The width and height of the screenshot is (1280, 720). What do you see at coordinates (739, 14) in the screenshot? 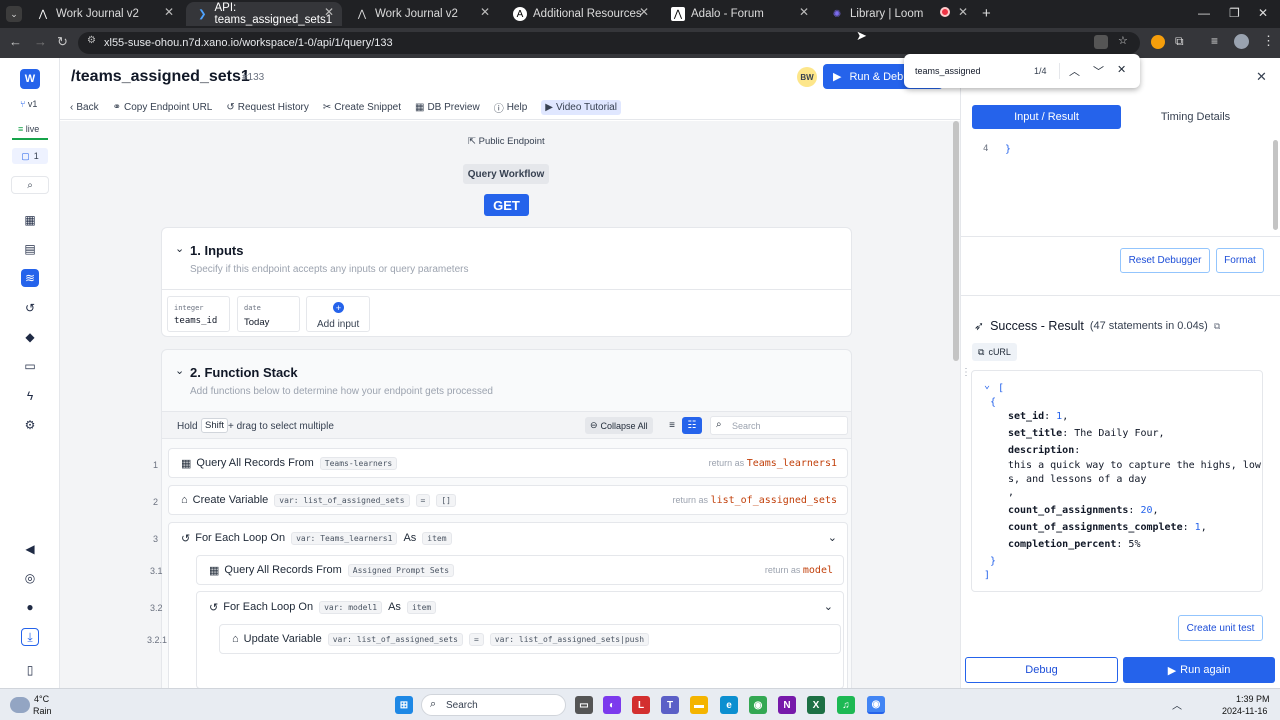
I see `browser-tab: ⋀ Adalo - Forum ✕` at bounding box center [739, 14].